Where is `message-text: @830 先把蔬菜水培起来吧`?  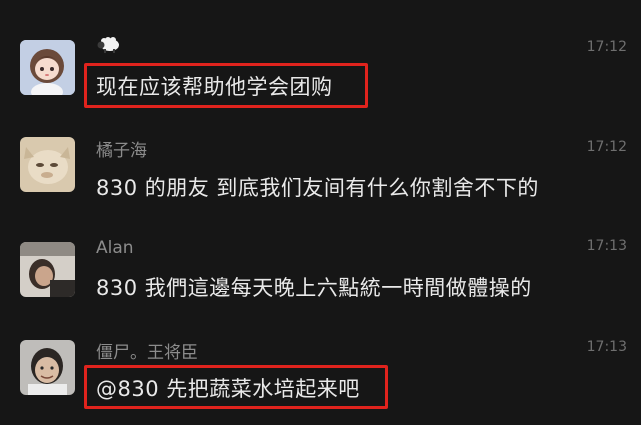 message-text: @830 先把蔬菜水培起来吧 is located at coordinates (228, 389).